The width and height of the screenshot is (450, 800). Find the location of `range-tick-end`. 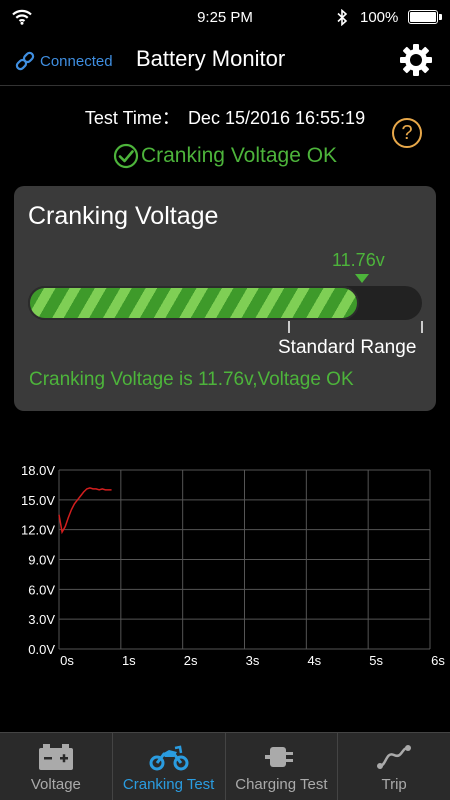

range-tick-end is located at coordinates (422, 327).